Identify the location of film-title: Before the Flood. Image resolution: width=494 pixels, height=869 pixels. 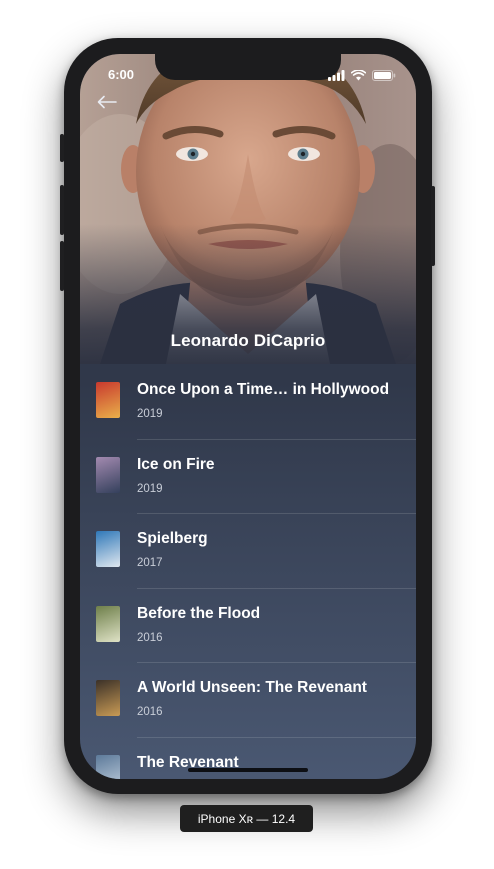
(199, 613).